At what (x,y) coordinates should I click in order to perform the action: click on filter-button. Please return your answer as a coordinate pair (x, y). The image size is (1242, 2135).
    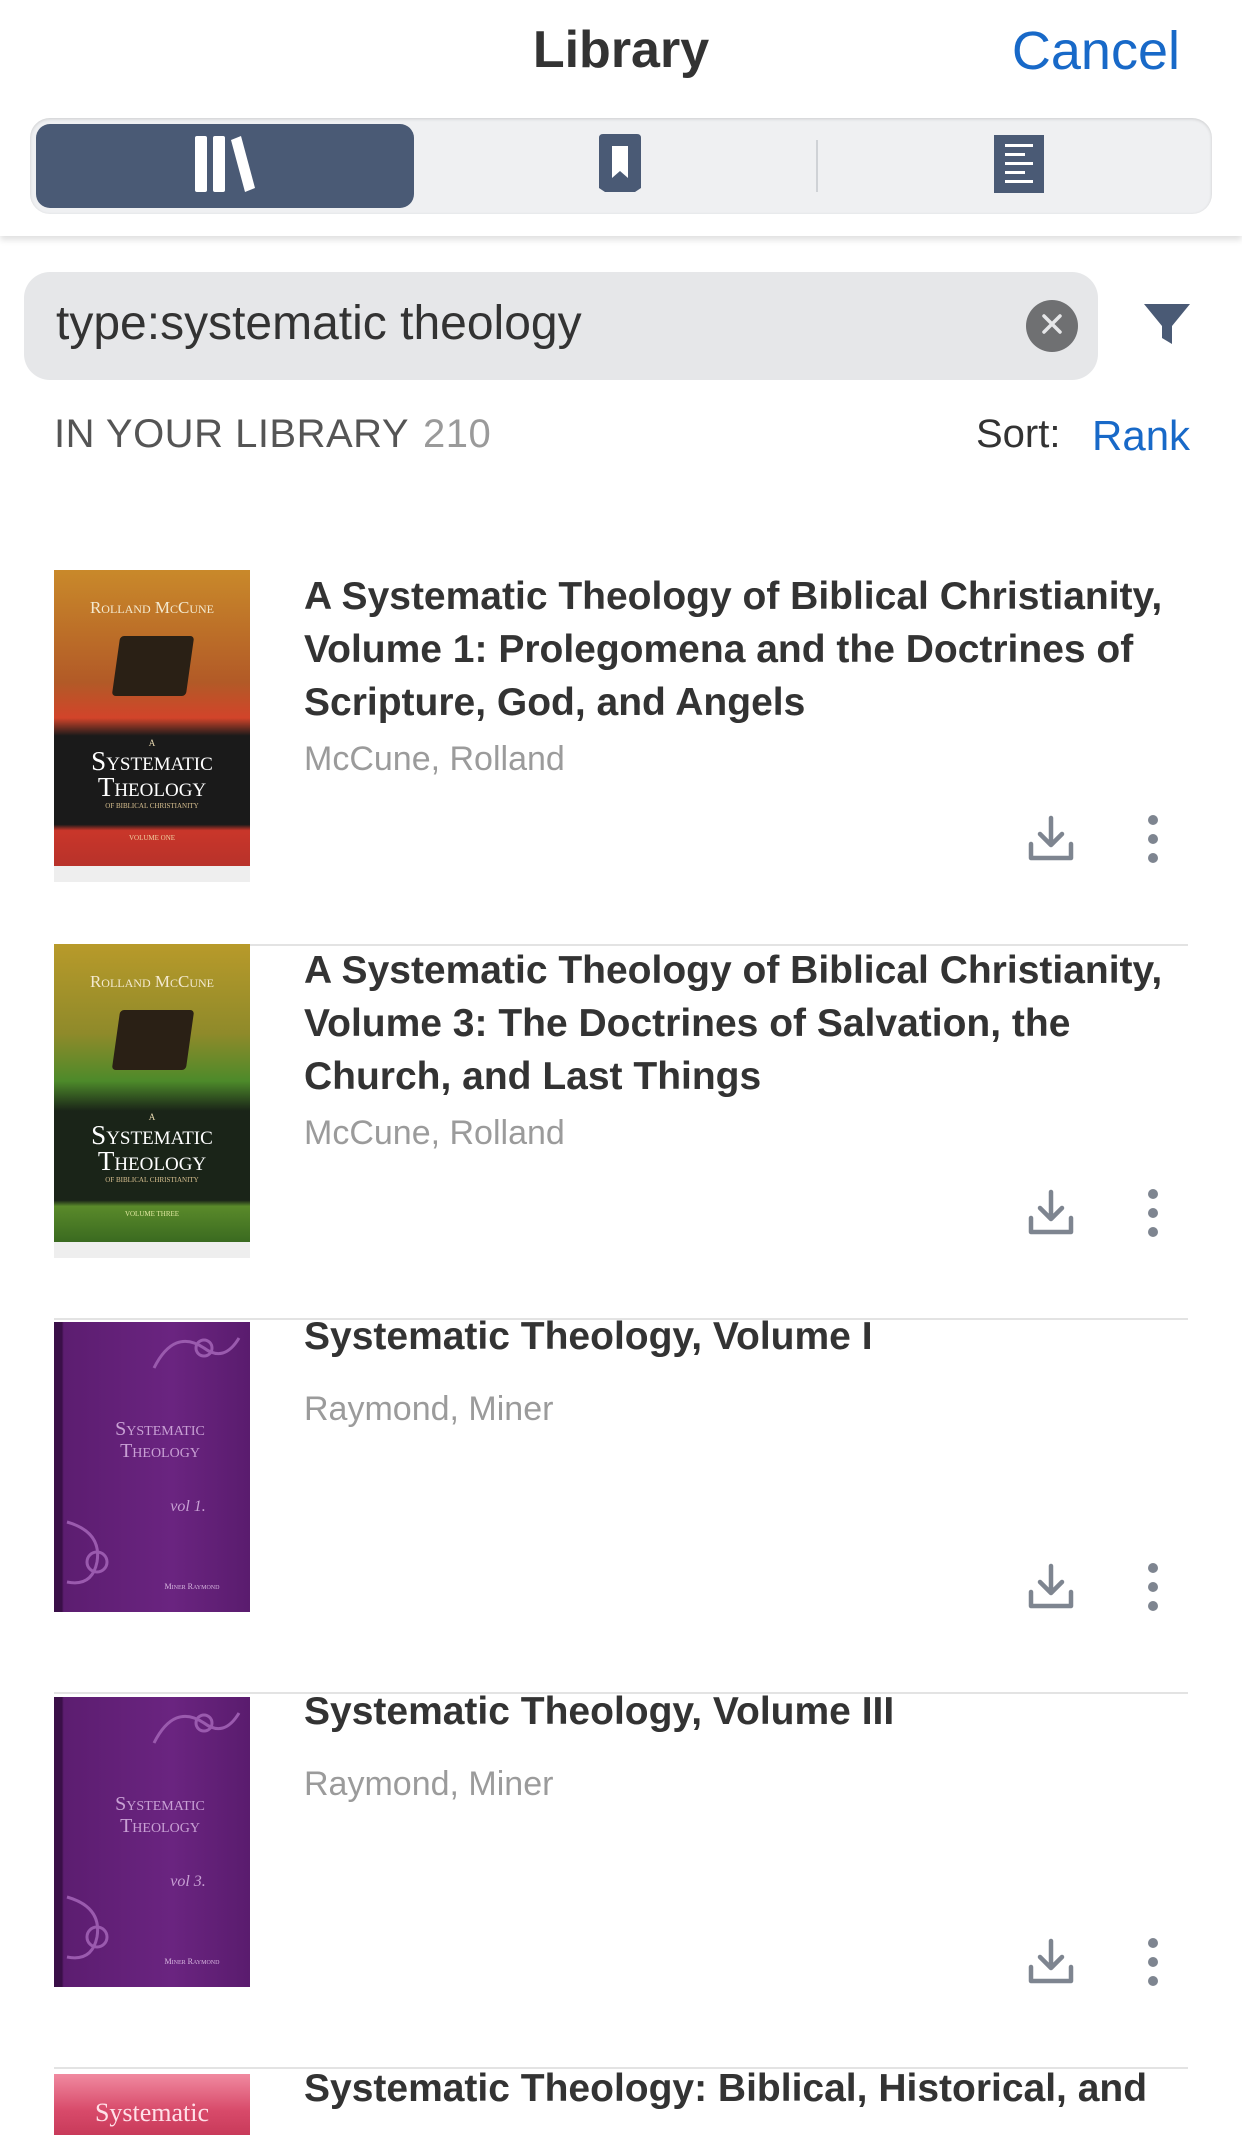
    Looking at the image, I should click on (1167, 325).